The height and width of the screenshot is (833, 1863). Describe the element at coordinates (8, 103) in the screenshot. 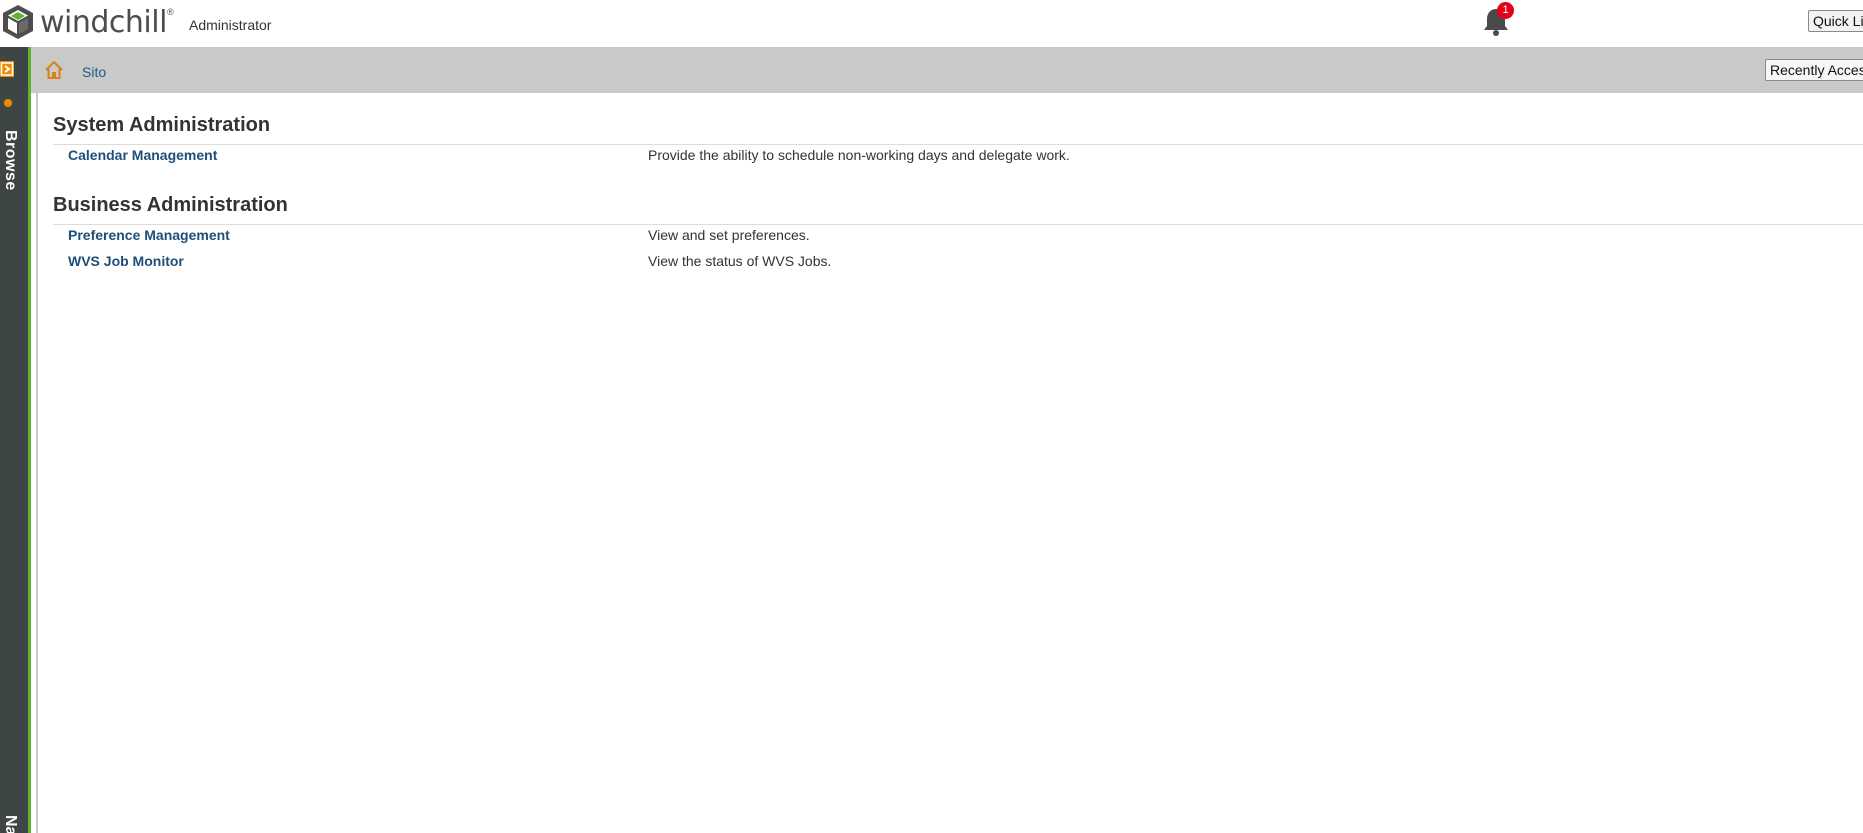

I see `navigator-status-icon` at that location.